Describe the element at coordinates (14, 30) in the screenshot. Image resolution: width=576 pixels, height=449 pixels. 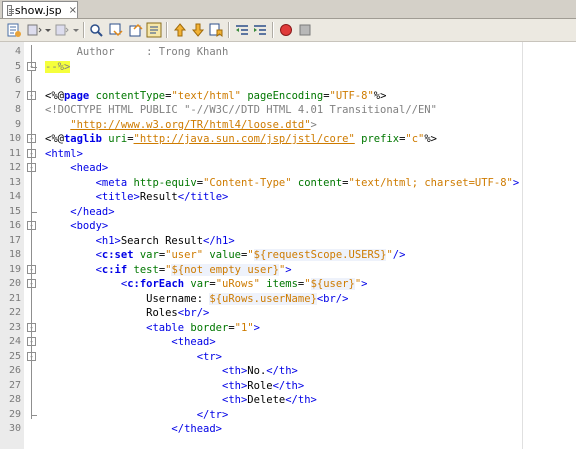
I see `go-to-source-icon` at that location.